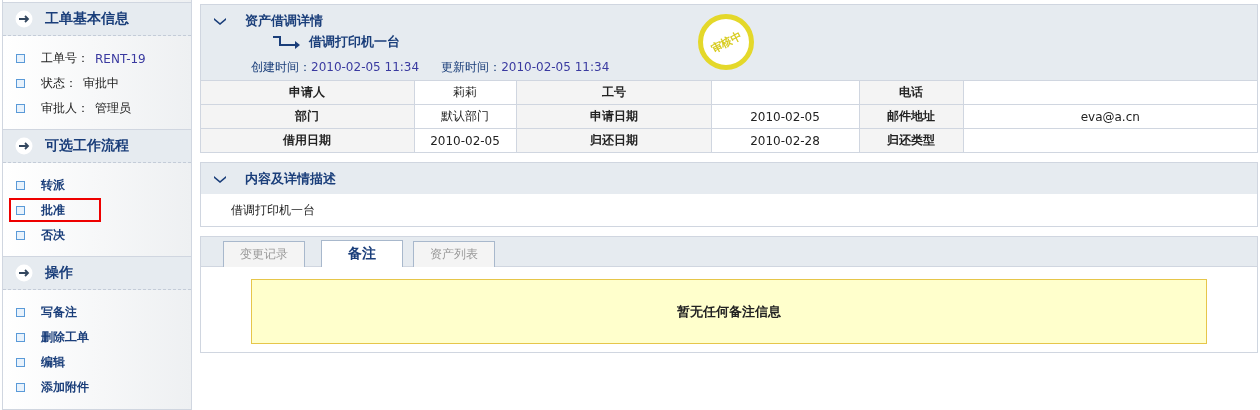  I want to click on created-time: 创建时间：2010-02-05 11:34, so click(335, 67).